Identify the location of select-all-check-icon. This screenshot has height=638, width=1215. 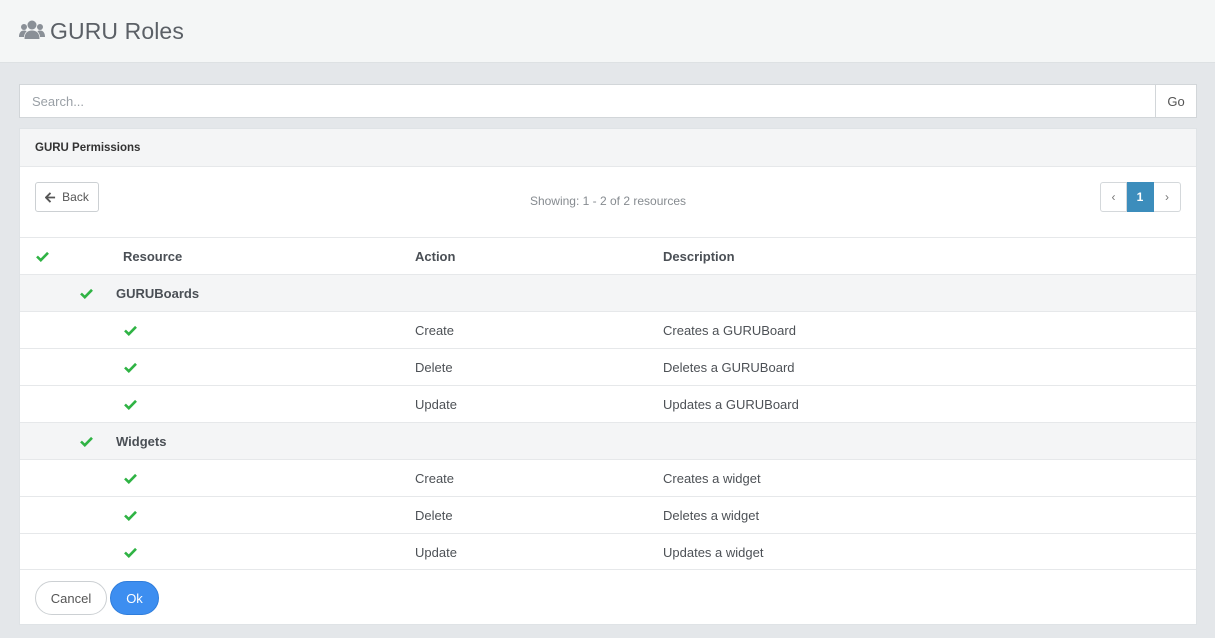
(42, 256).